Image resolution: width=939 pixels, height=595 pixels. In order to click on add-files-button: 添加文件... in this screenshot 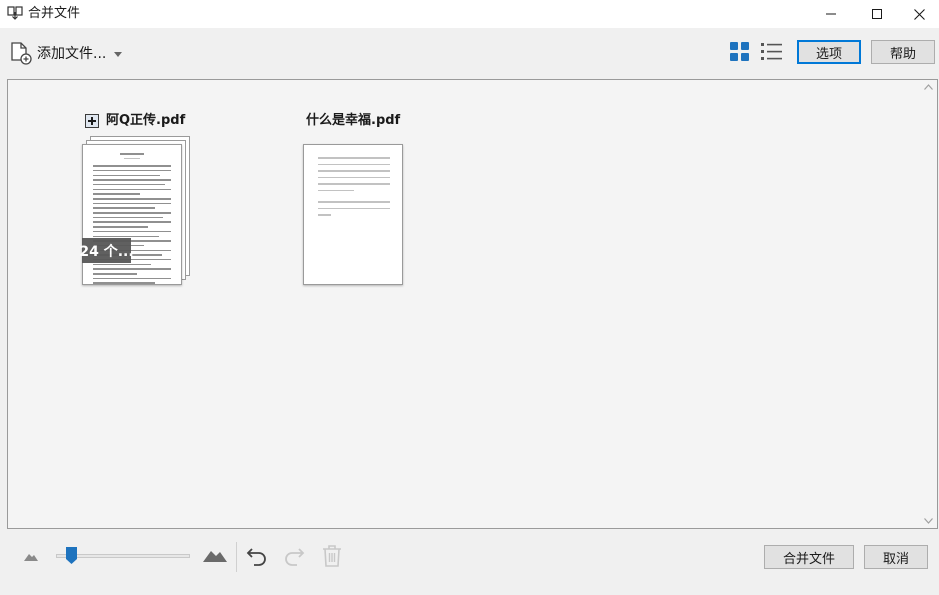, I will do `click(66, 53)`.